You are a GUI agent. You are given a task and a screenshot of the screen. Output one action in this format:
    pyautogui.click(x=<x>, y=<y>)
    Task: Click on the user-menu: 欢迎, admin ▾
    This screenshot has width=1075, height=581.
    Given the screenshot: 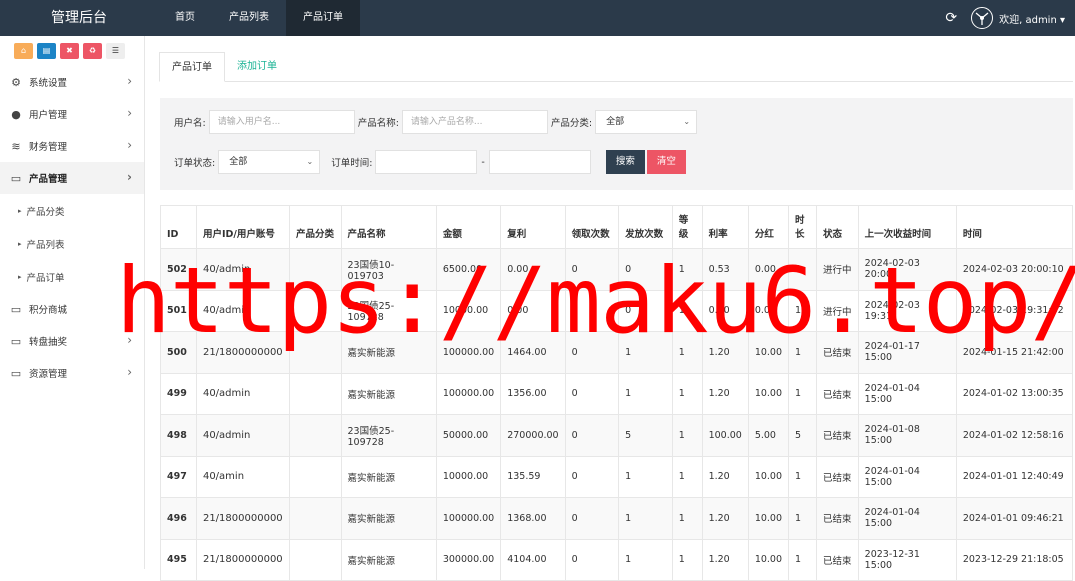 What is the action you would take?
    pyautogui.click(x=1018, y=18)
    